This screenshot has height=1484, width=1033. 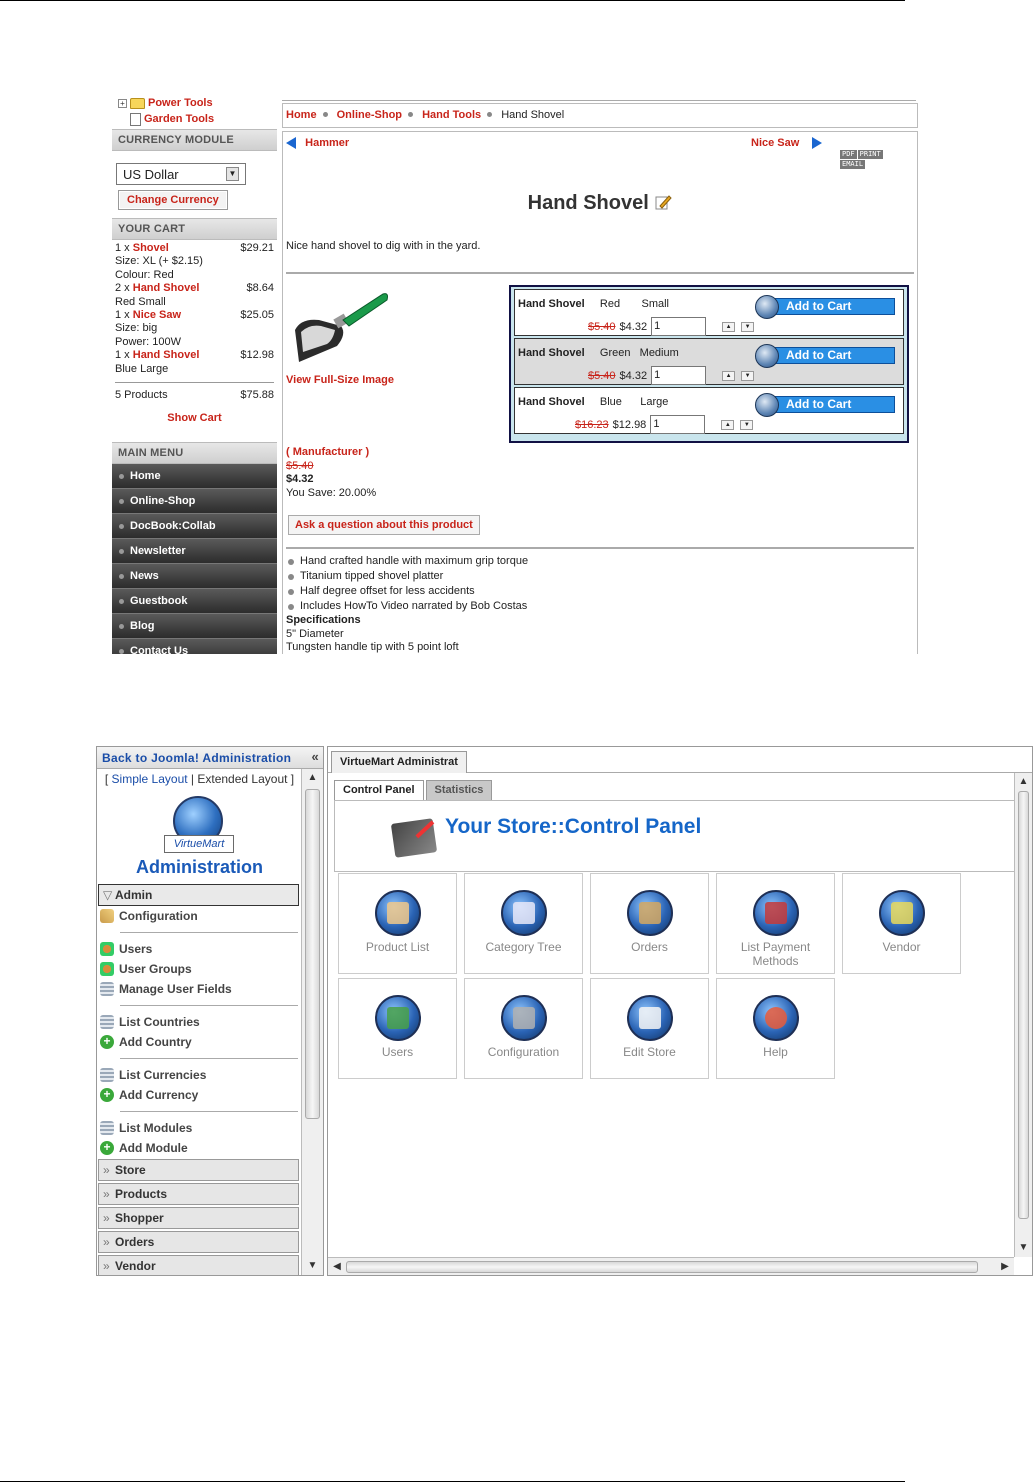 What do you see at coordinates (163, 1075) in the screenshot?
I see `menu-item-label: List Currencies` at bounding box center [163, 1075].